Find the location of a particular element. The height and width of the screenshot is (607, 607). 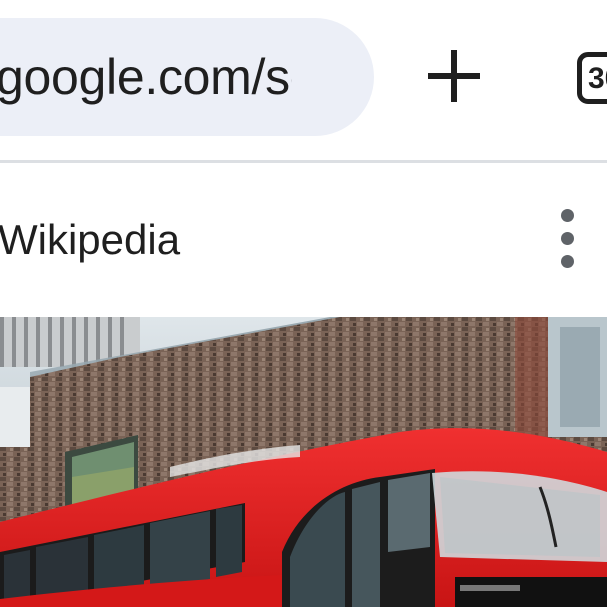

url-text: google.com/search is located at coordinates (146, 77).